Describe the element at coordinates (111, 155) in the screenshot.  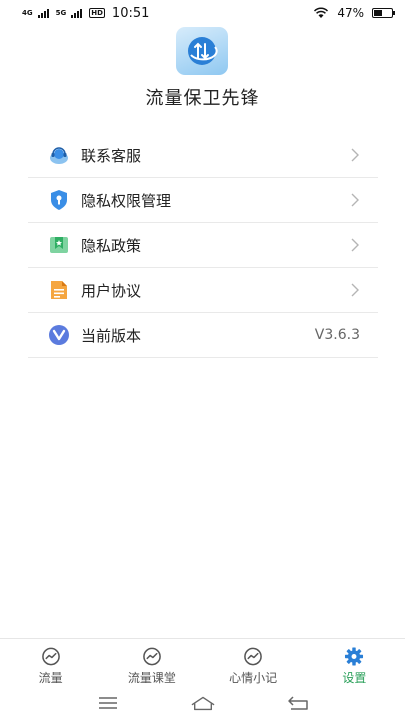
I see `menu-item-label: 联系客服` at that location.